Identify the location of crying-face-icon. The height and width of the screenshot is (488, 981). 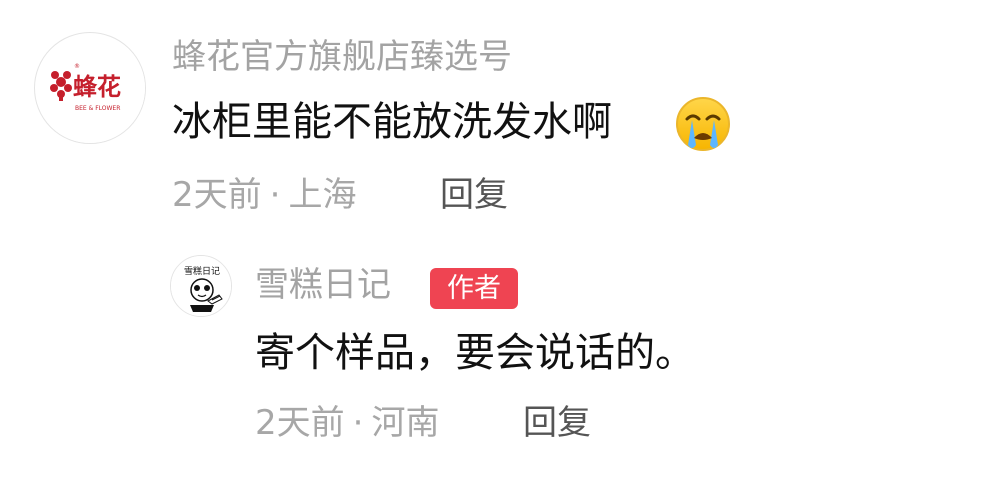
(703, 124).